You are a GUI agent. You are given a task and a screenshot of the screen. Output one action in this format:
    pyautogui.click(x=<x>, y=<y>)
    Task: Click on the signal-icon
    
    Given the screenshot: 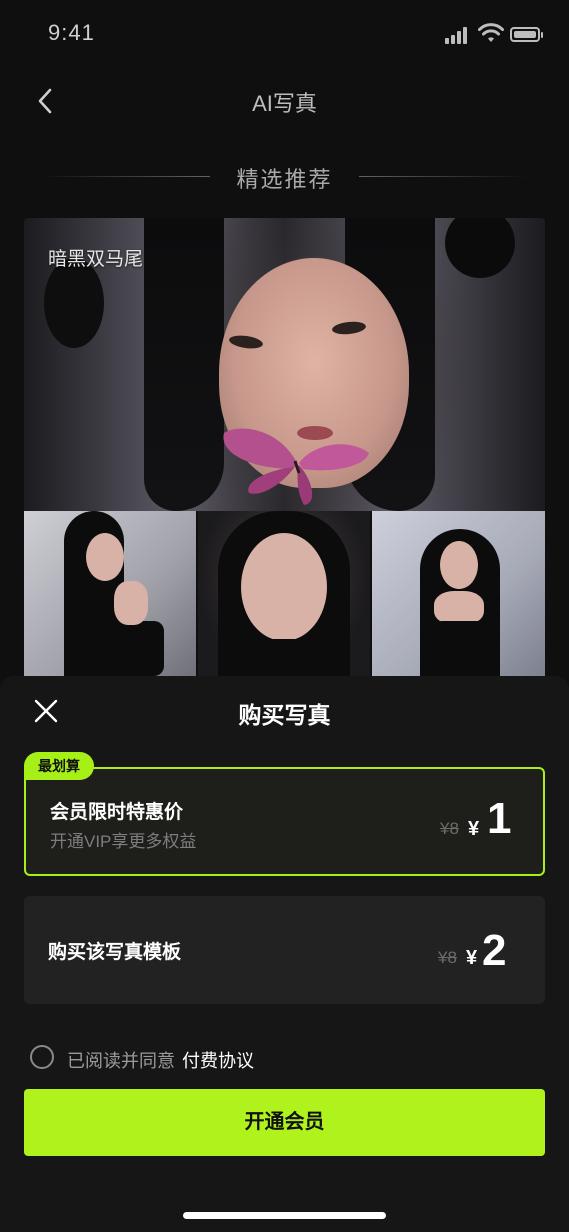 What is the action you would take?
    pyautogui.click(x=458, y=35)
    